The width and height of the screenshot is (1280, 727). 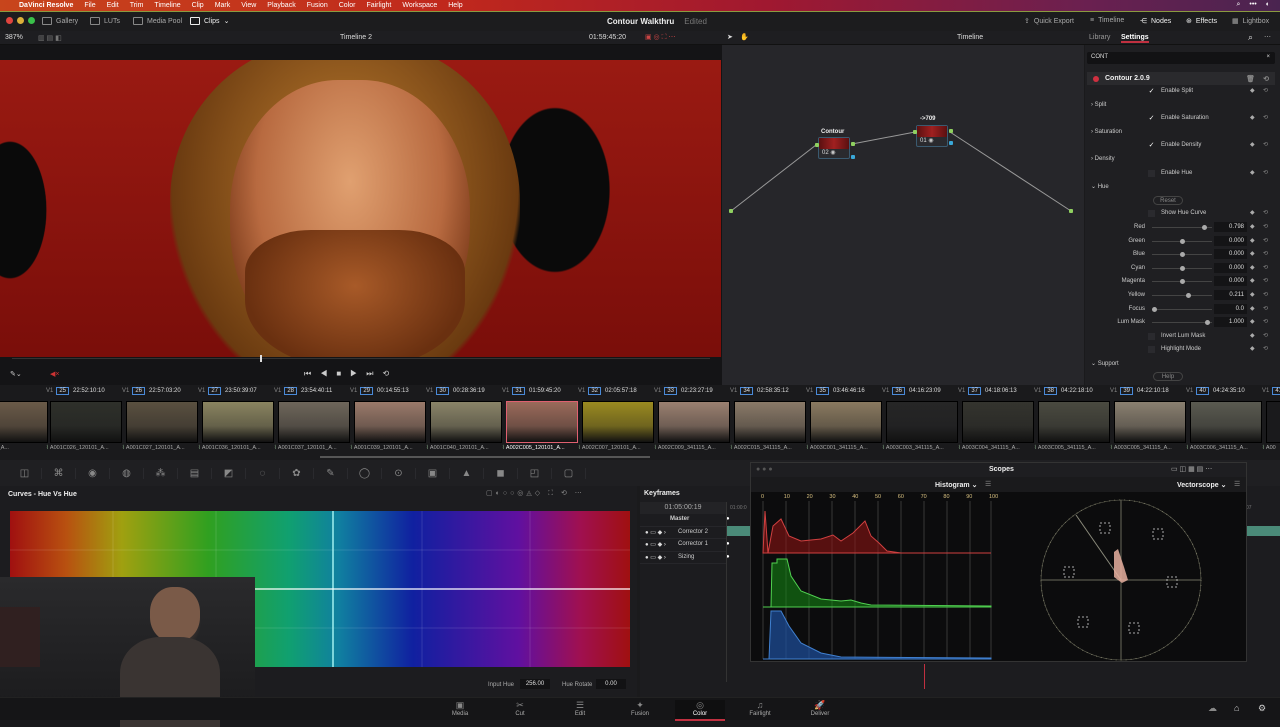 I want to click on menu-fairlight: Fairlight, so click(x=378, y=5).